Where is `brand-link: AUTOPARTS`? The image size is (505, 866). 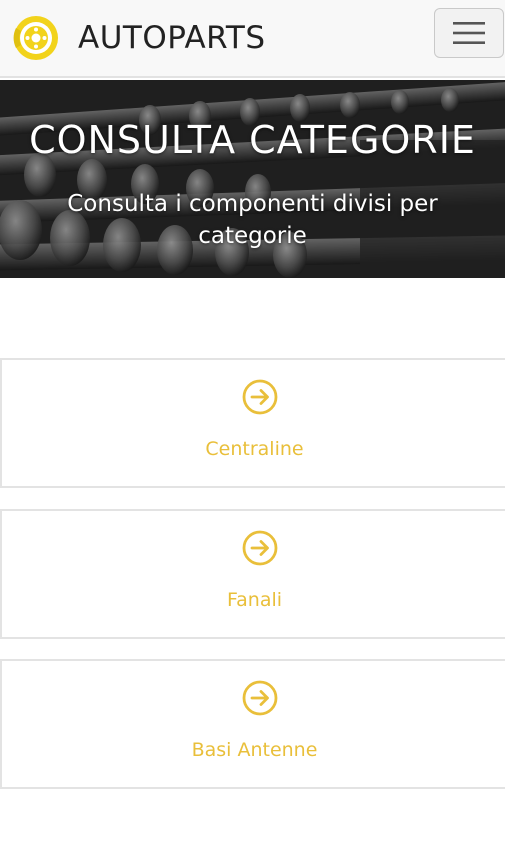 brand-link: AUTOPARTS is located at coordinates (138, 38).